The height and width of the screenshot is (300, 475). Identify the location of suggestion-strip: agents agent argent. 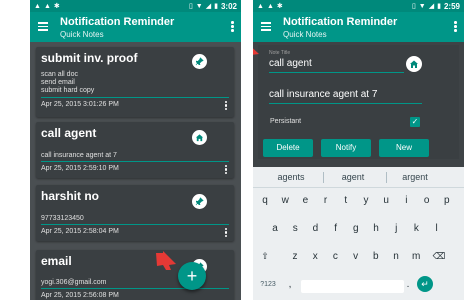
(358, 177).